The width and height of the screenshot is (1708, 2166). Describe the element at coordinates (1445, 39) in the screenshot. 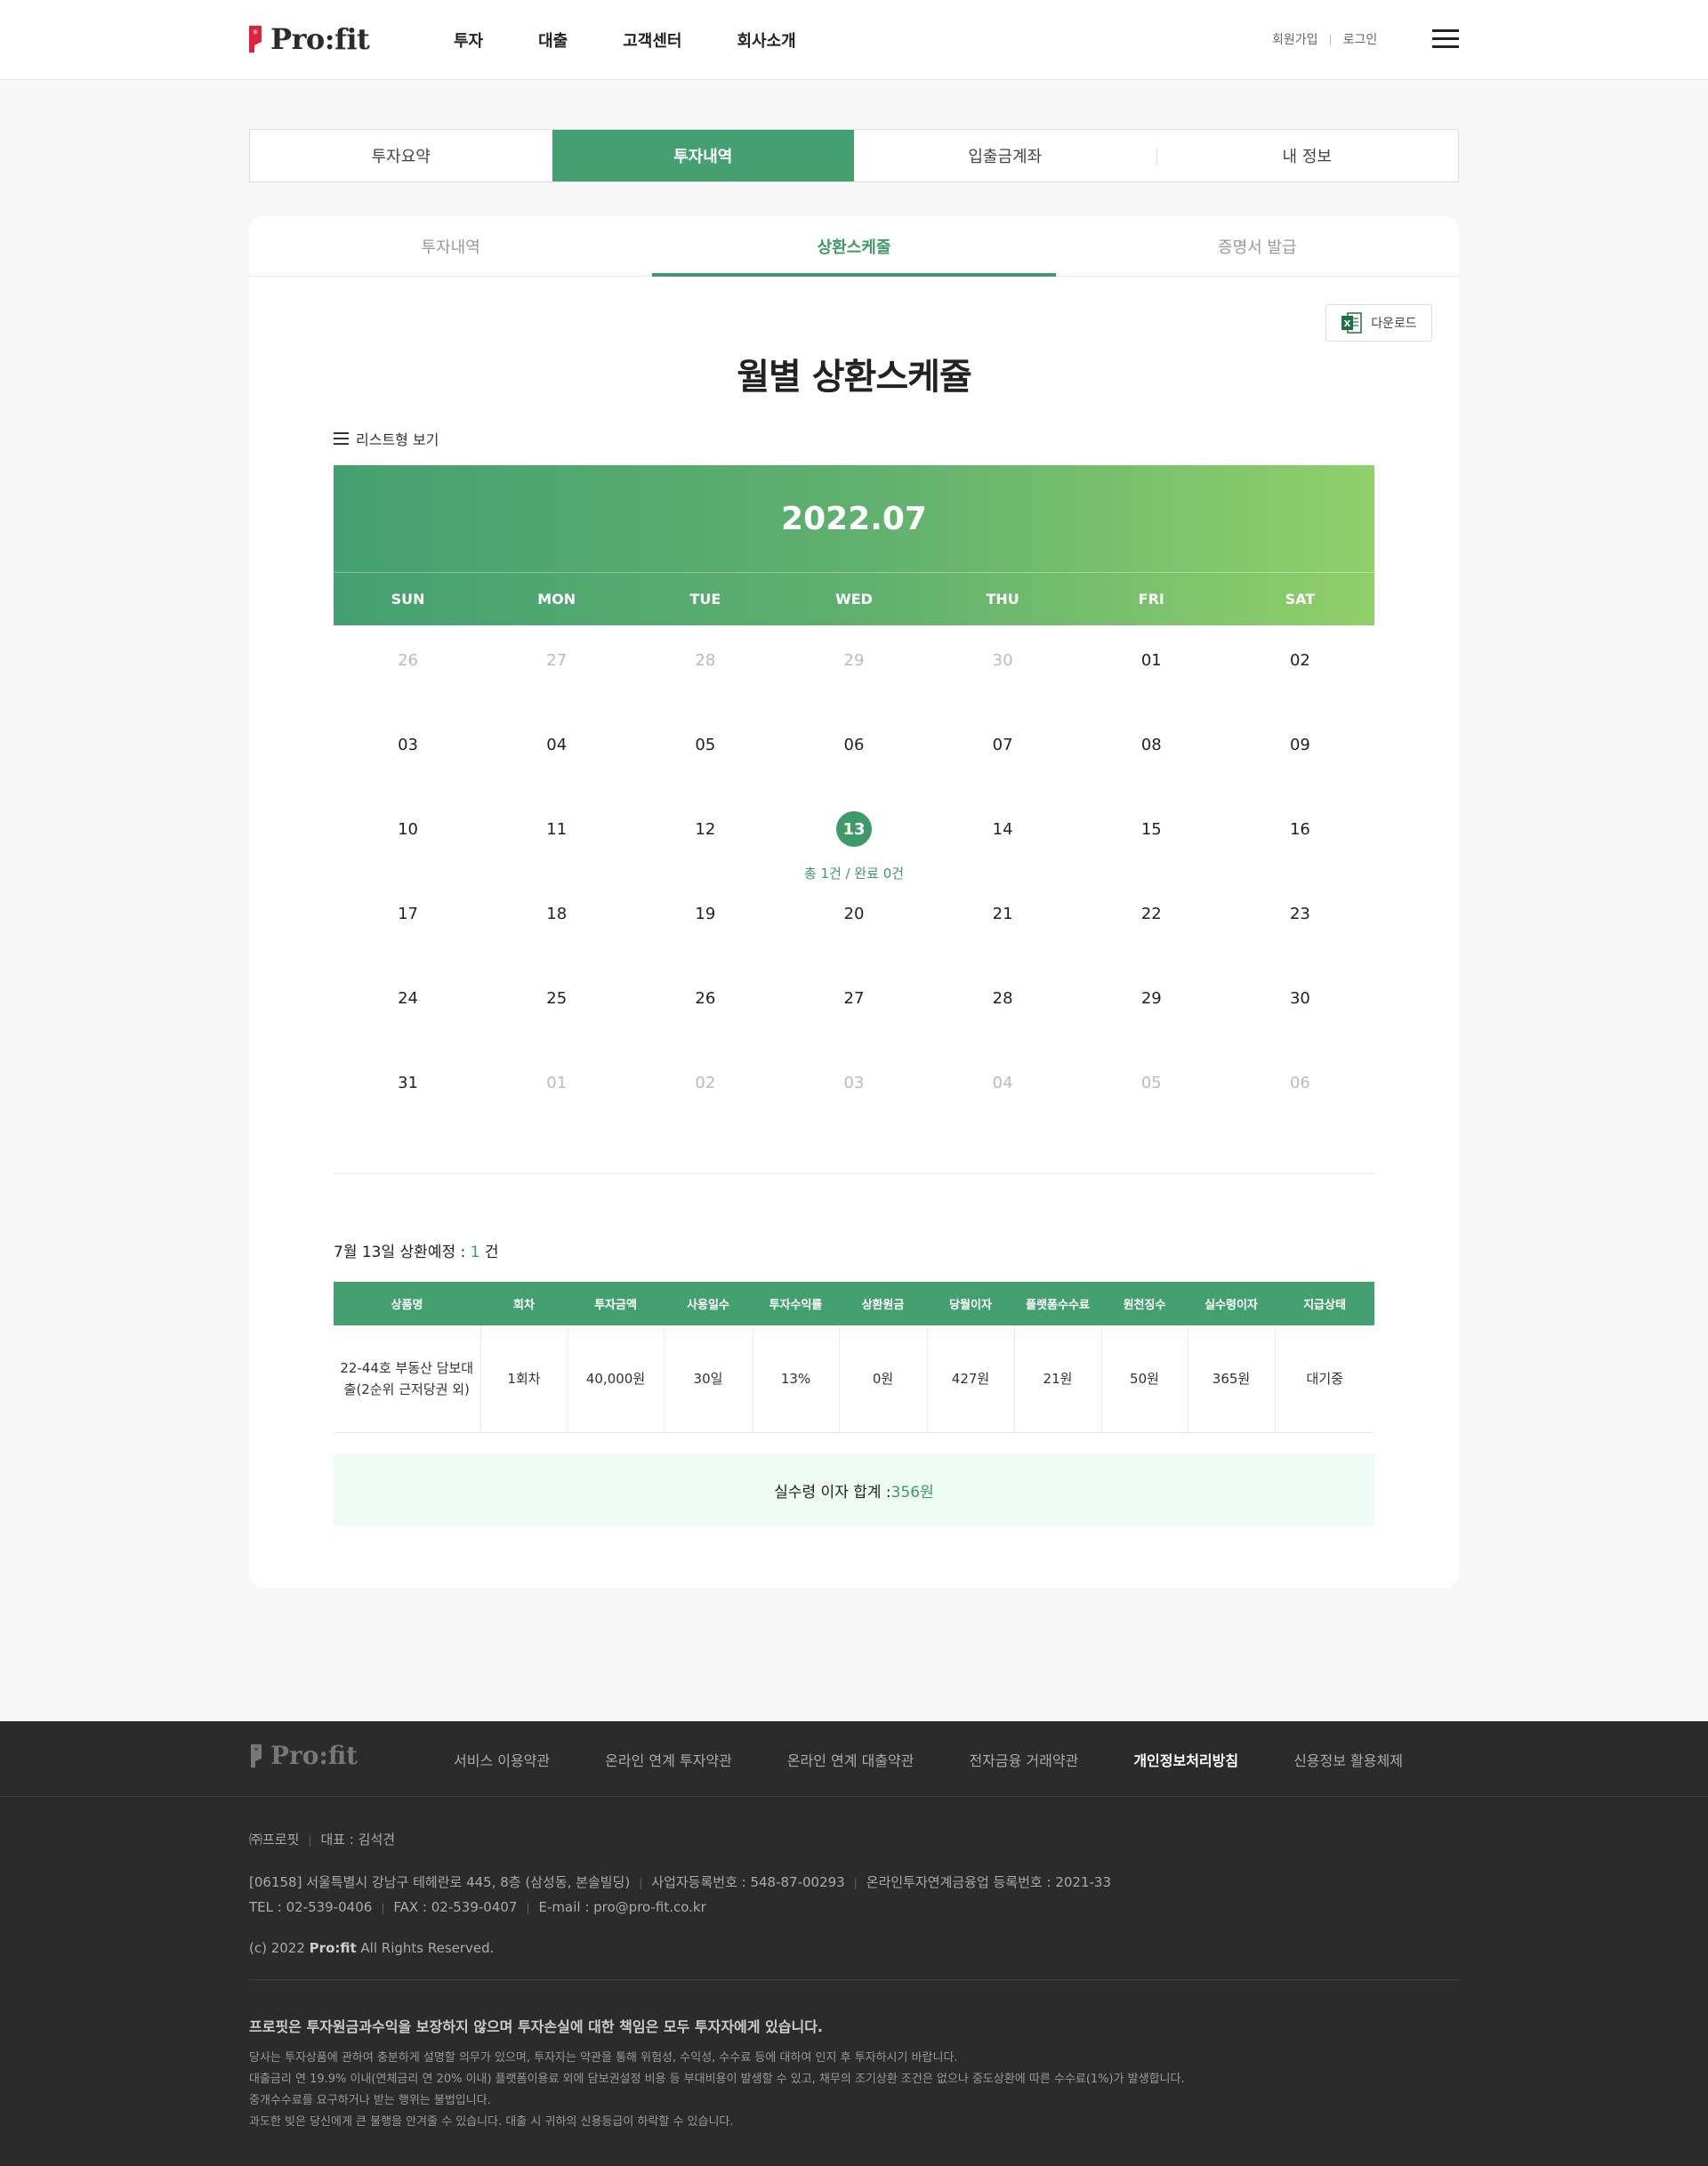

I see `hamburger-icon` at that location.